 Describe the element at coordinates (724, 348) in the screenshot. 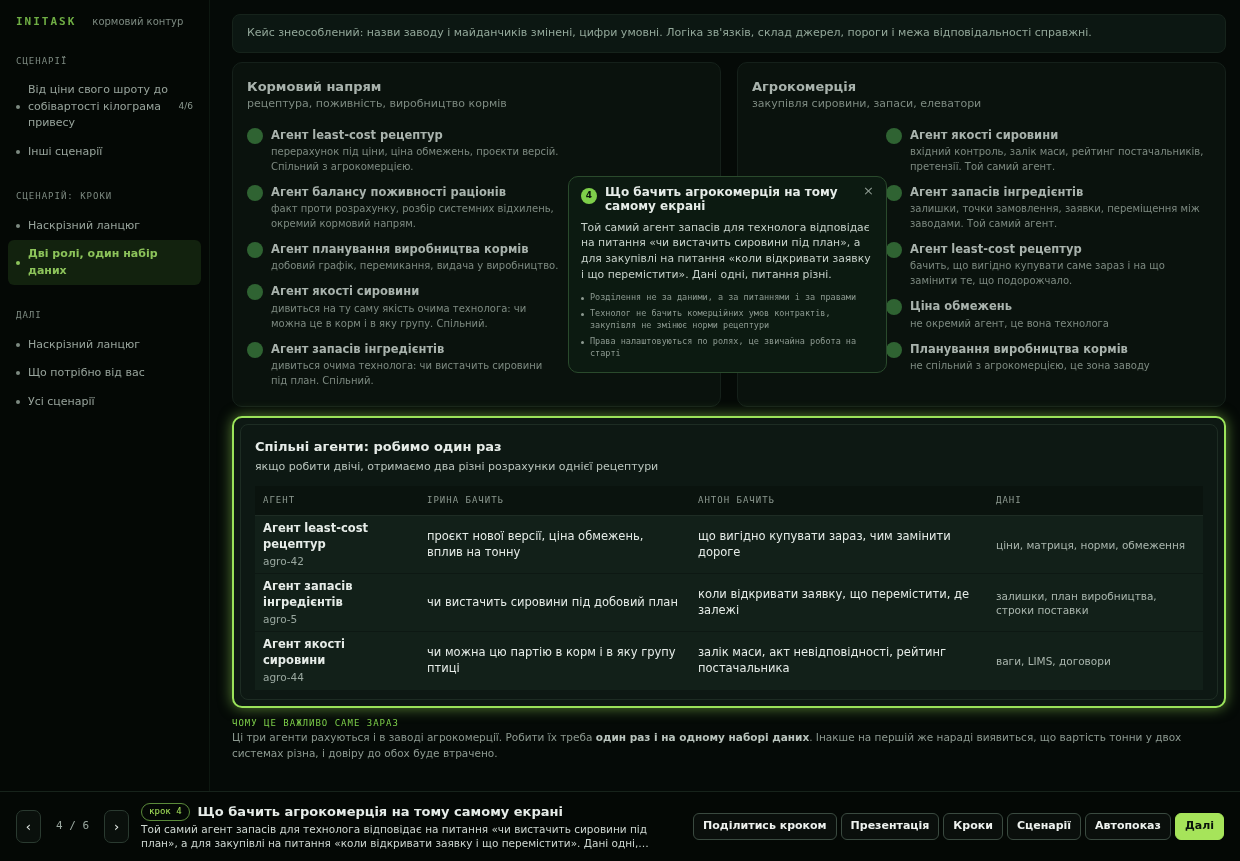

I see `bullet-text: Права налаштовуються по ролях, це звичайна робота на старті` at that location.